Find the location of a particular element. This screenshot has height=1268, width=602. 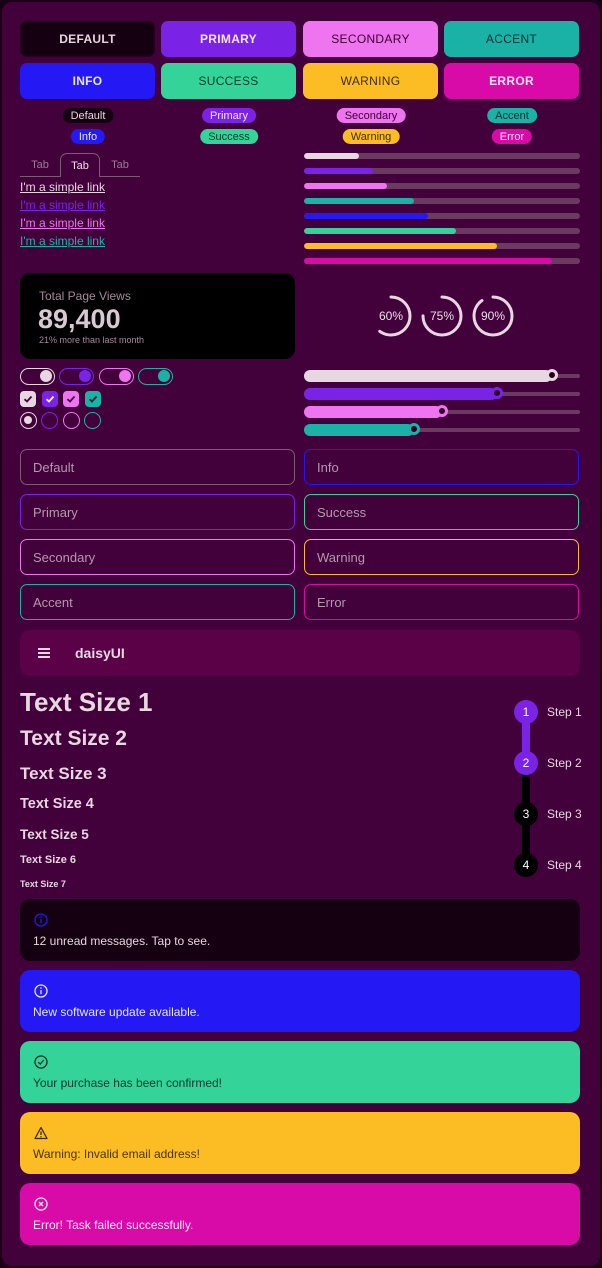

alert-text: Warning: Invalid email address! is located at coordinates (116, 1154).